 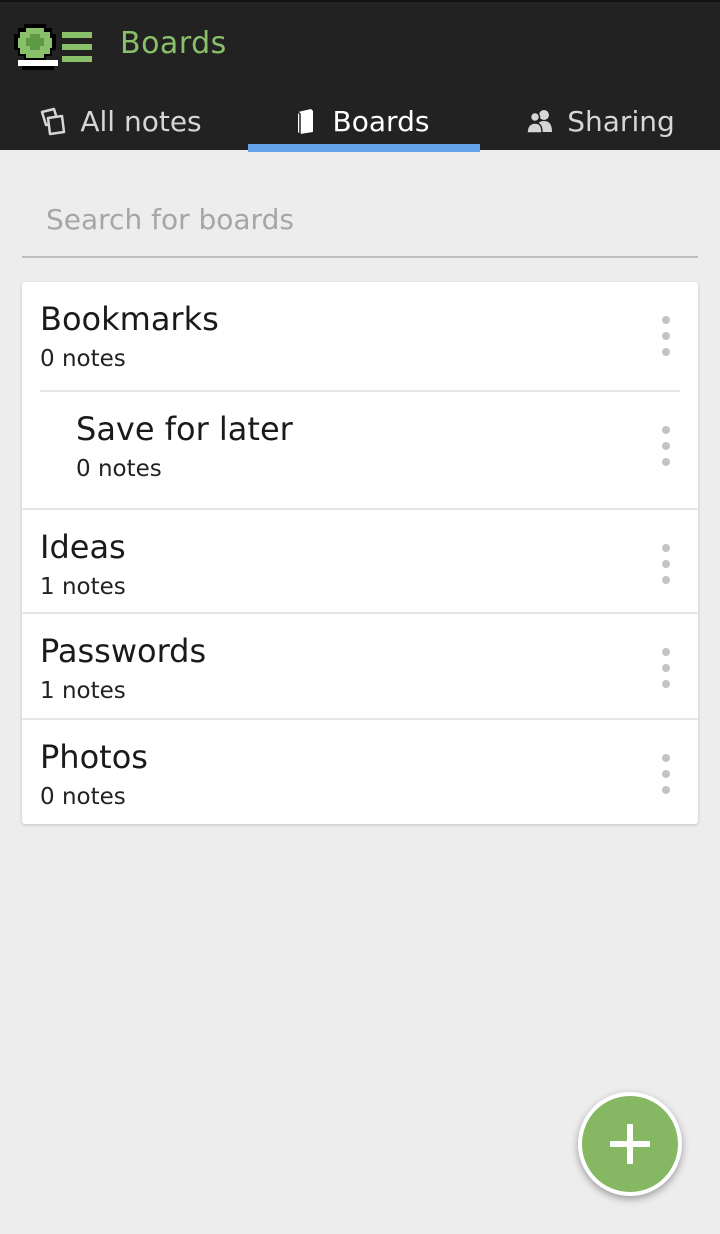 I want to click on list-item-ideas: Ideas 1 notes, so click(x=360, y=561).